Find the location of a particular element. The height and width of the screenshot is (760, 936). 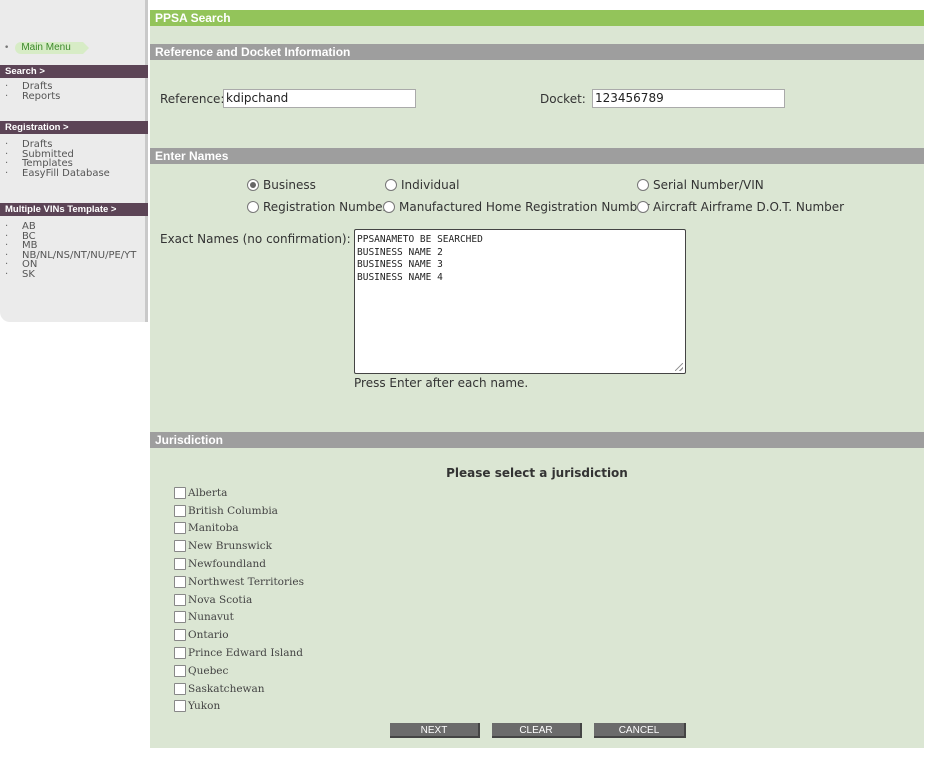

jurisdiction-alberta: Alberta is located at coordinates (239, 493).